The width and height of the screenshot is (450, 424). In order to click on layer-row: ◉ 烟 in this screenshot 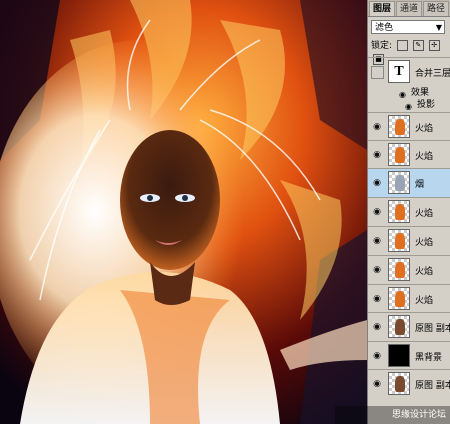, I will do `click(409, 182)`.